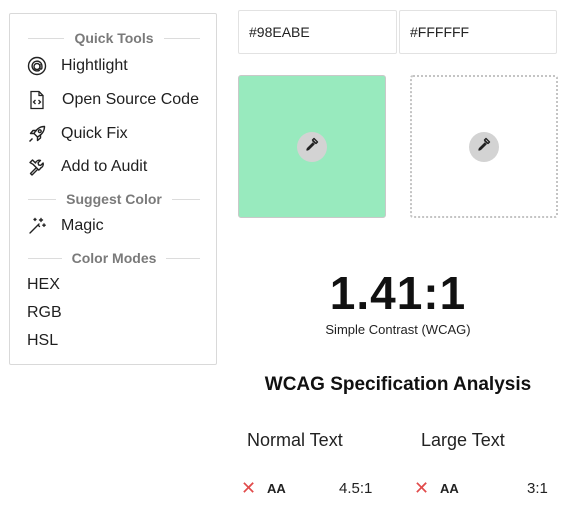 The width and height of the screenshot is (586, 508). Describe the element at coordinates (82, 225) in the screenshot. I see `magic-label: Magic` at that location.